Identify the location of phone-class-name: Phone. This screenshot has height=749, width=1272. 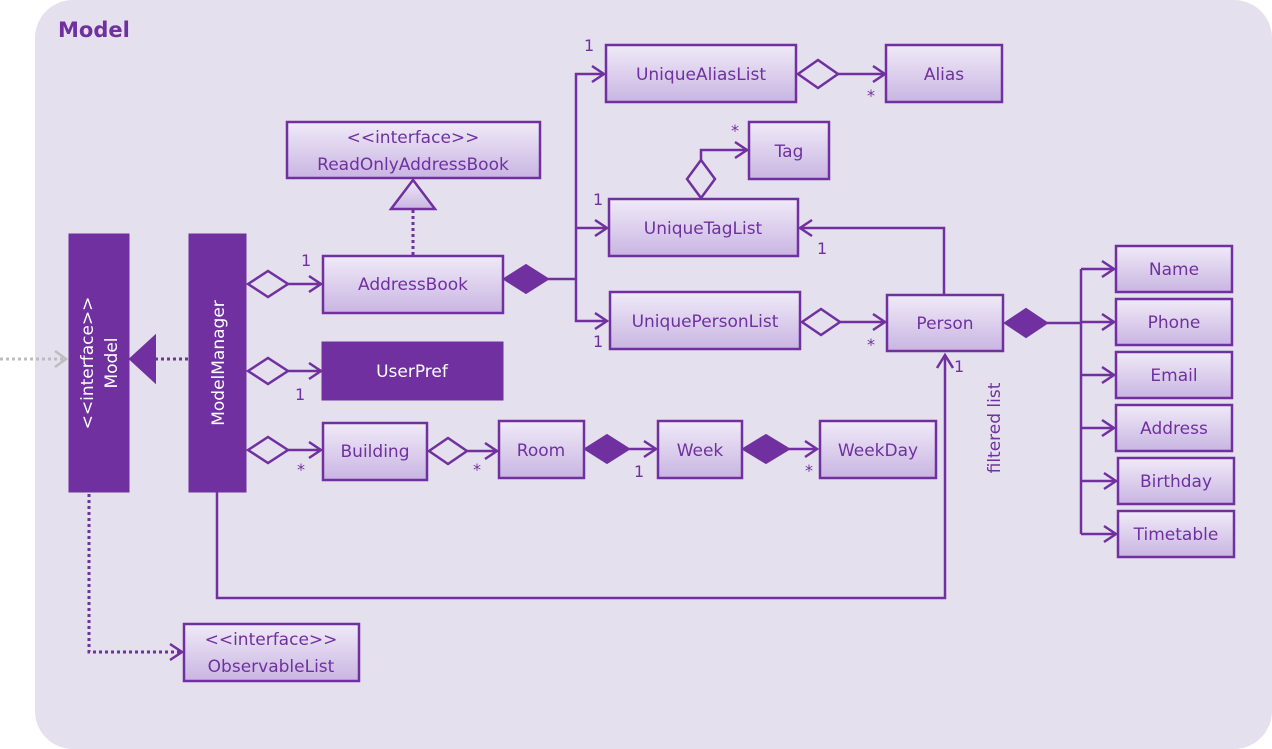
(1174, 323).